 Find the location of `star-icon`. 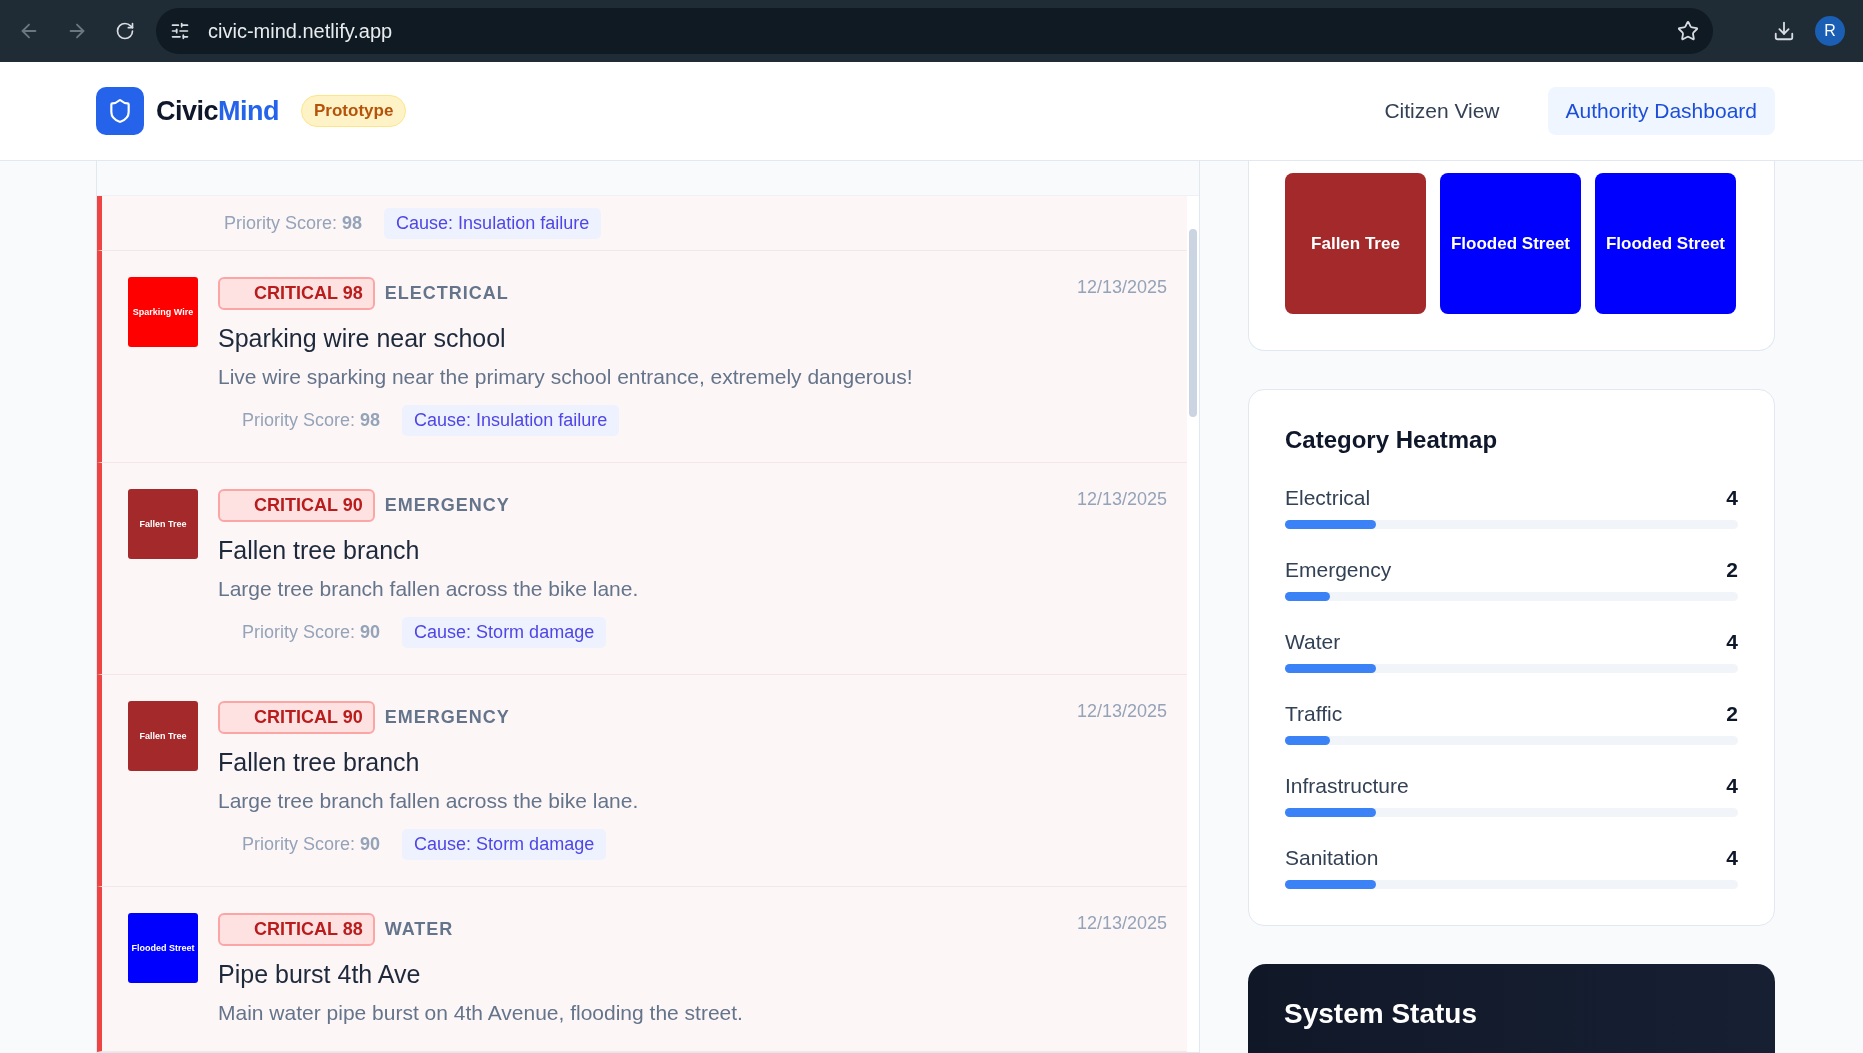

star-icon is located at coordinates (1688, 31).